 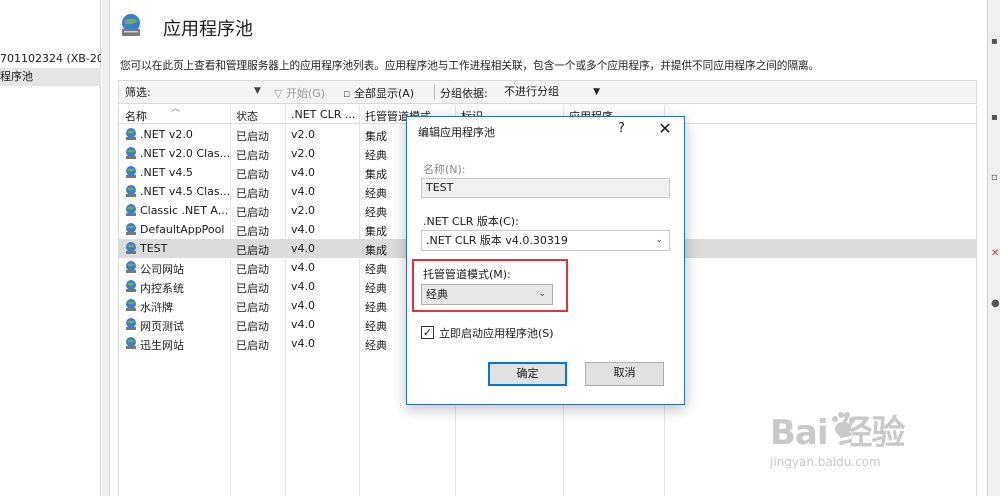 I want to click on cell-name: 水浒牌, so click(x=156, y=307).